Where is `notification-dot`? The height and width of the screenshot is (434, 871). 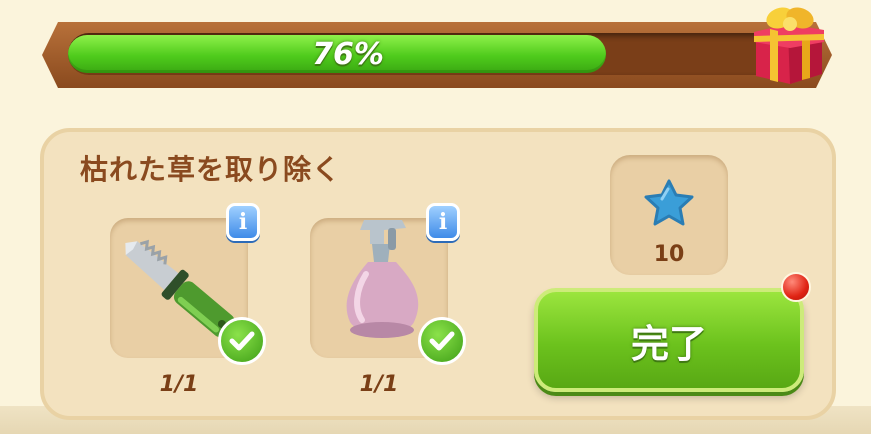 notification-dot is located at coordinates (796, 287).